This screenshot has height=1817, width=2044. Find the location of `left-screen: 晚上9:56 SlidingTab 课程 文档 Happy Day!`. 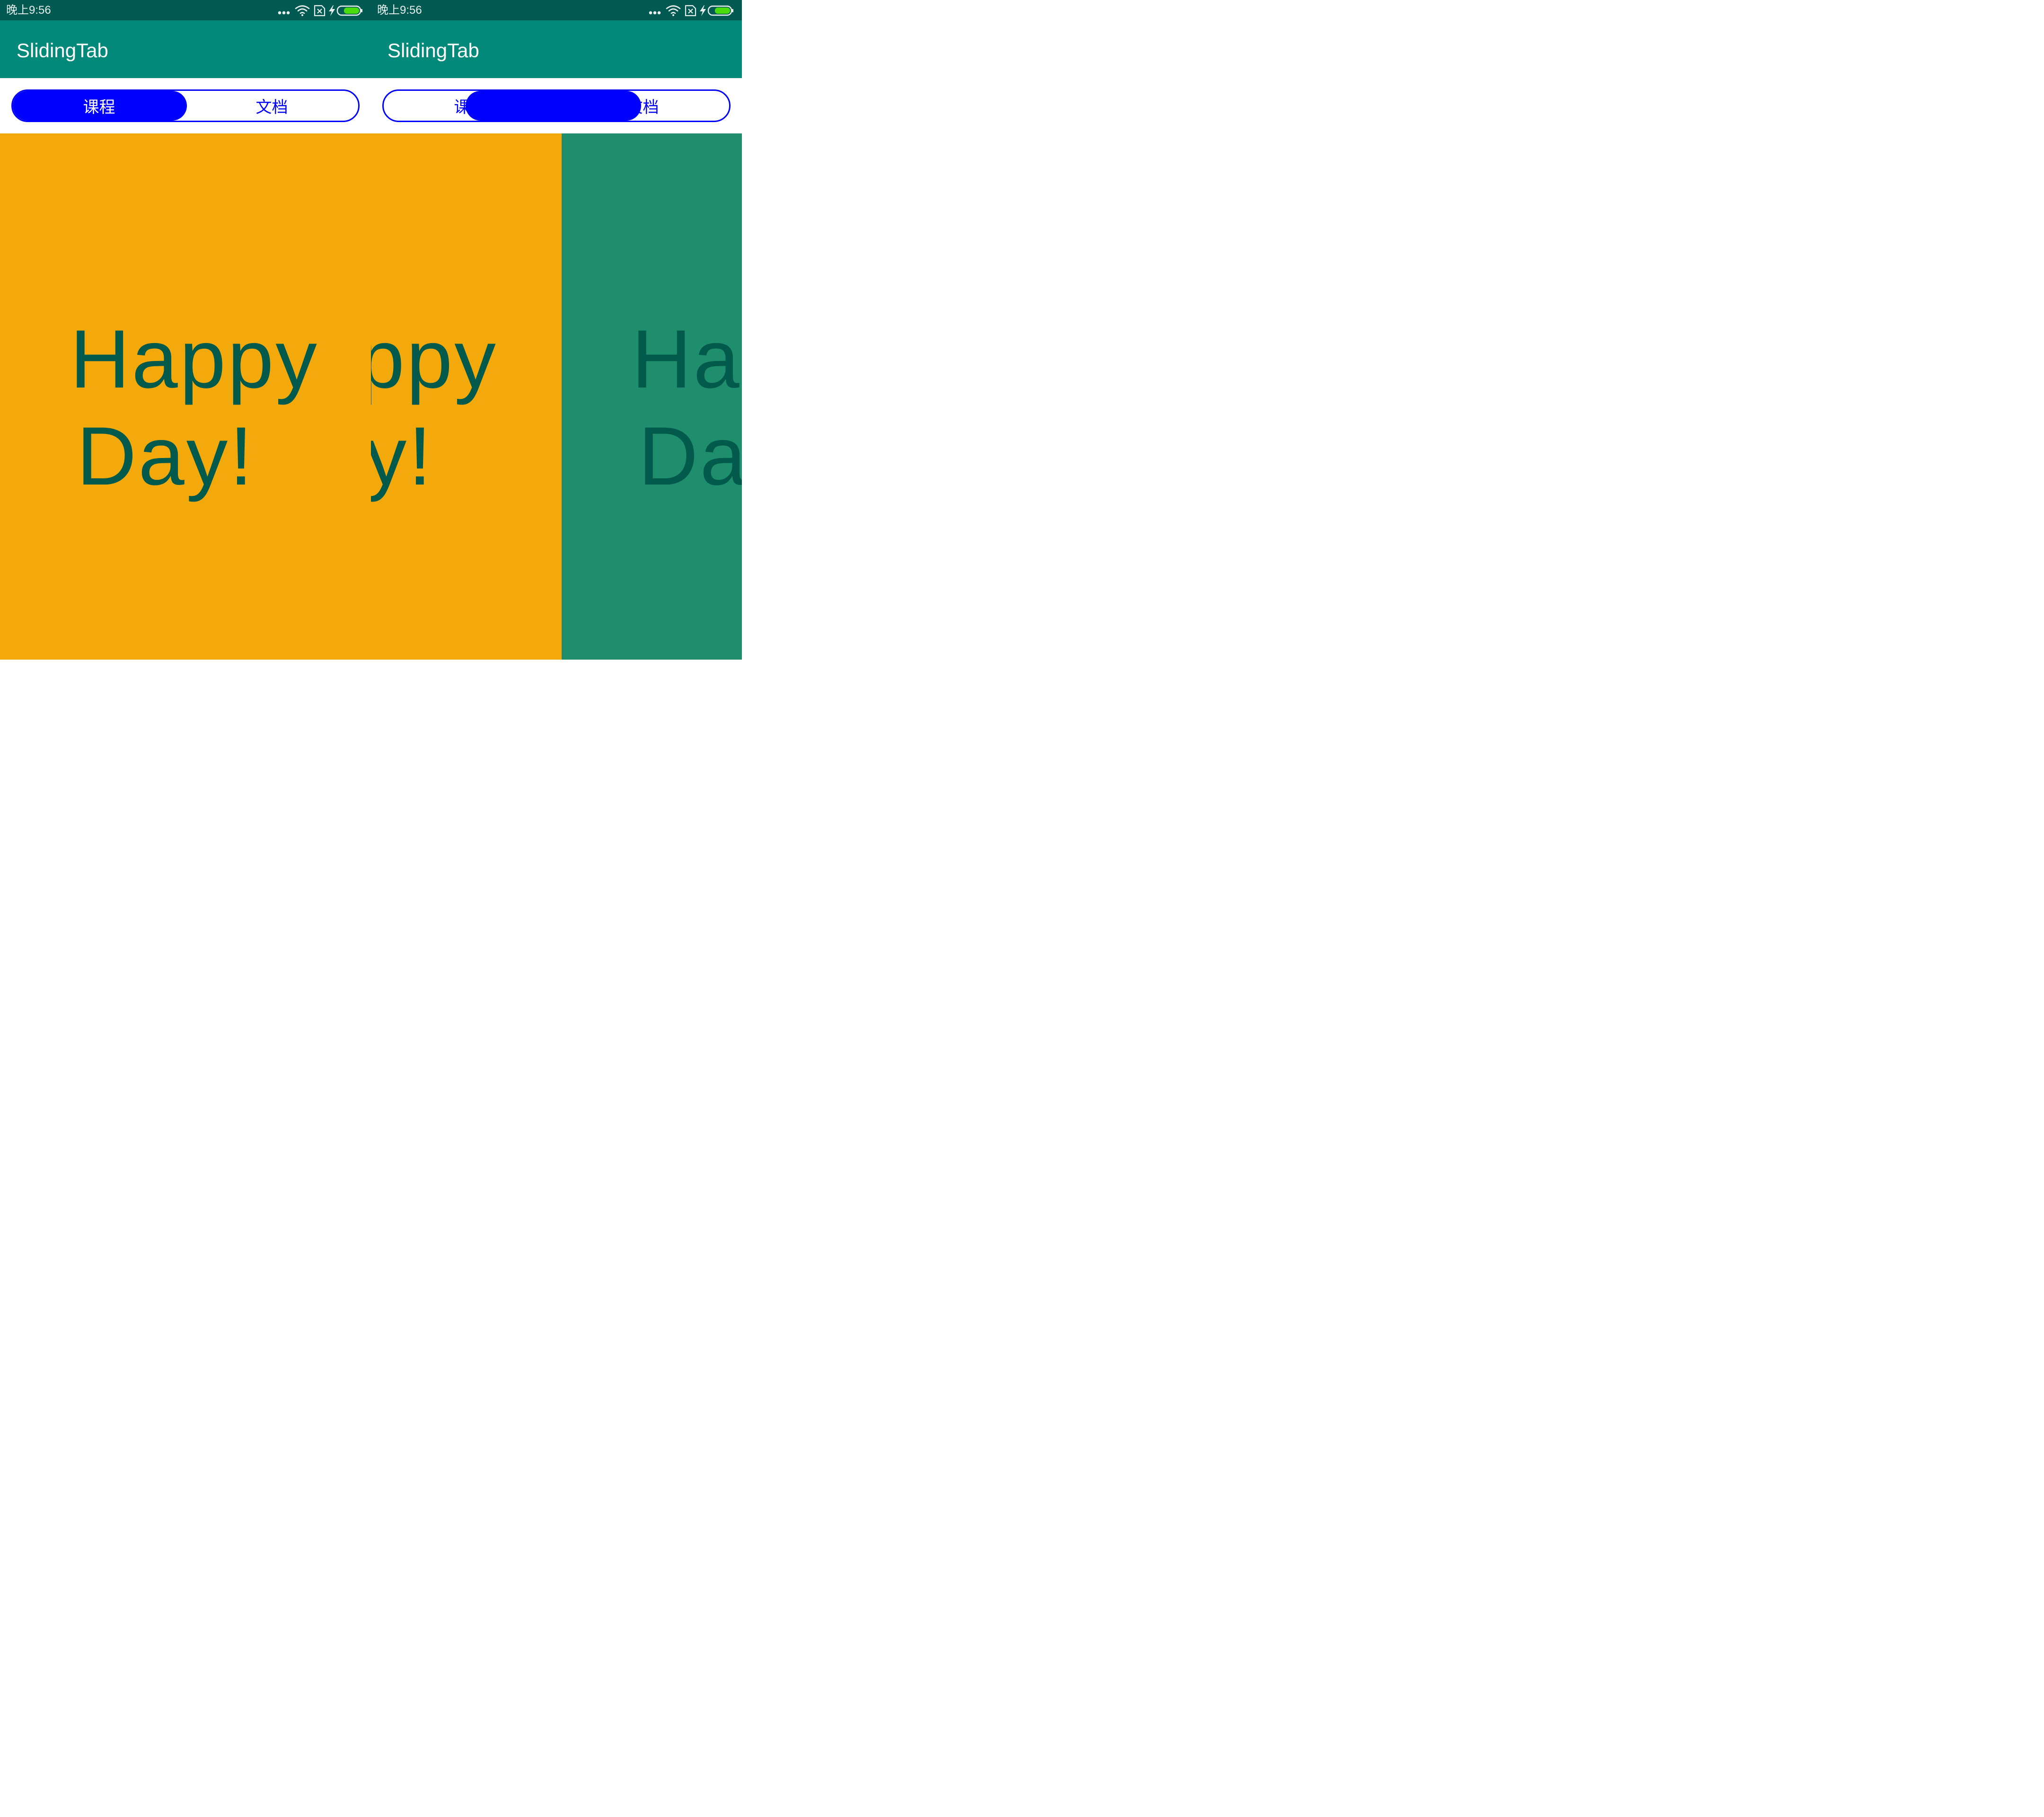

left-screen: 晚上9:56 SlidingTab 课程 文档 Happy Day! is located at coordinates (185, 330).